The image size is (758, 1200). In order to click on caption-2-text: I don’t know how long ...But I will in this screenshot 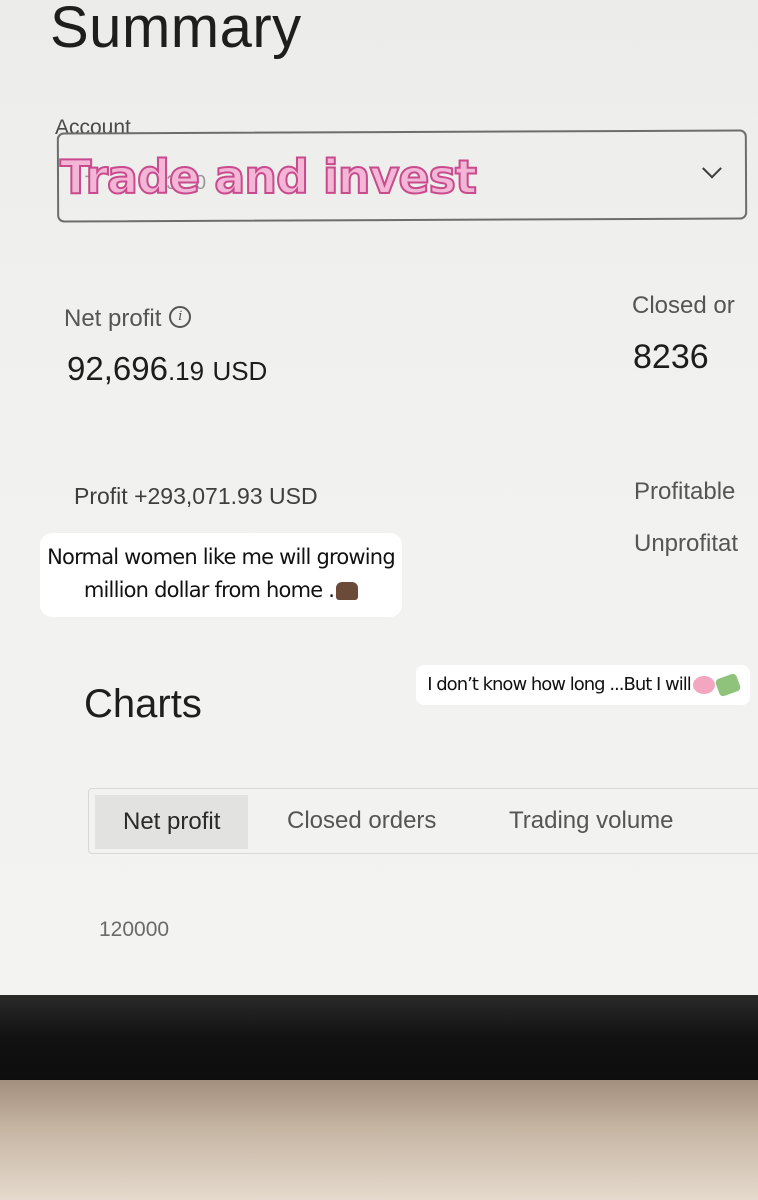, I will do `click(559, 684)`.